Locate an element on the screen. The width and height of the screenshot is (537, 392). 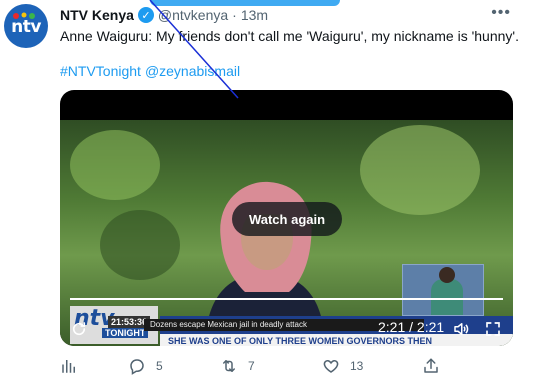
verified-badge-icon: ✓ is located at coordinates (145, 15).